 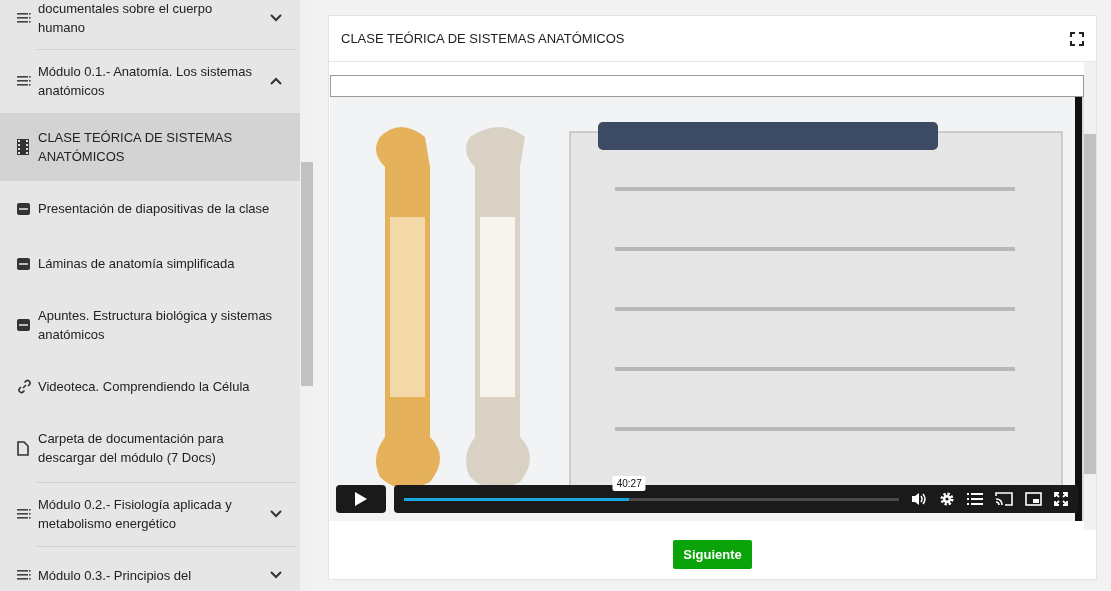 I want to click on lesson-item: Carpeta de documentación para descargar del módulo (7 Docs), so click(x=150, y=448).